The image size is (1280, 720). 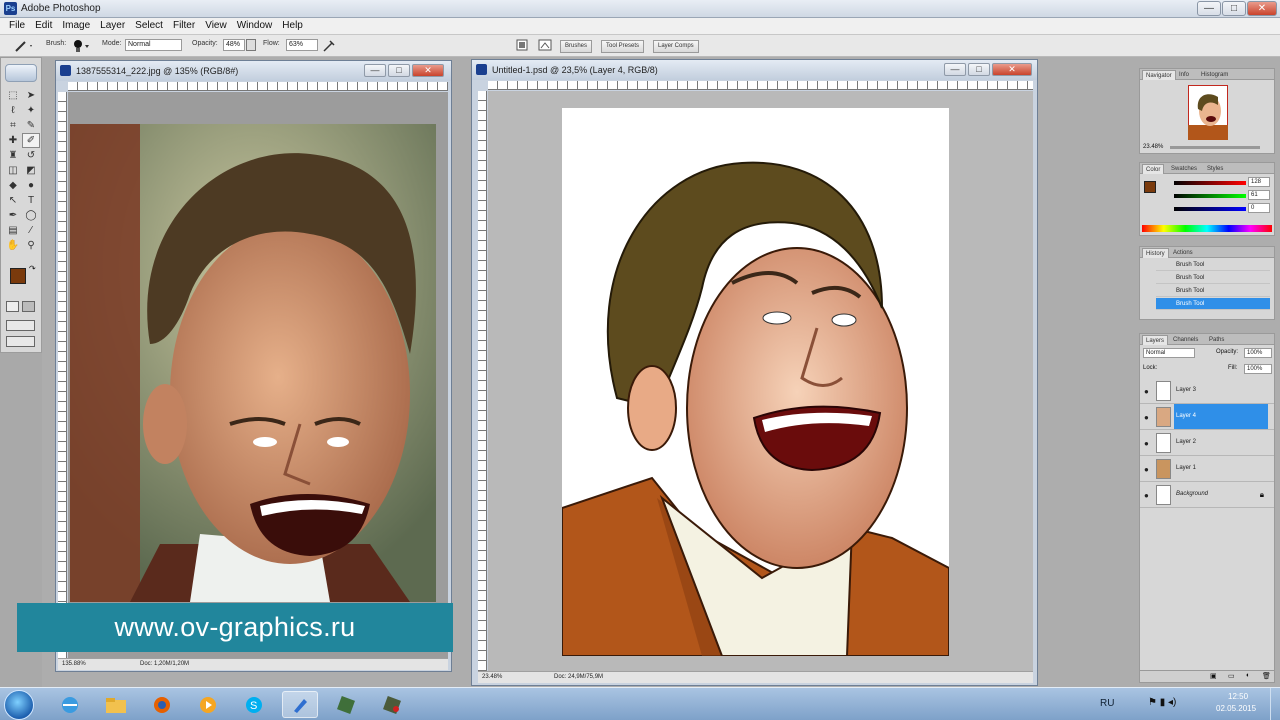 What do you see at coordinates (81, 46) in the screenshot?
I see `brush-preview-icon` at bounding box center [81, 46].